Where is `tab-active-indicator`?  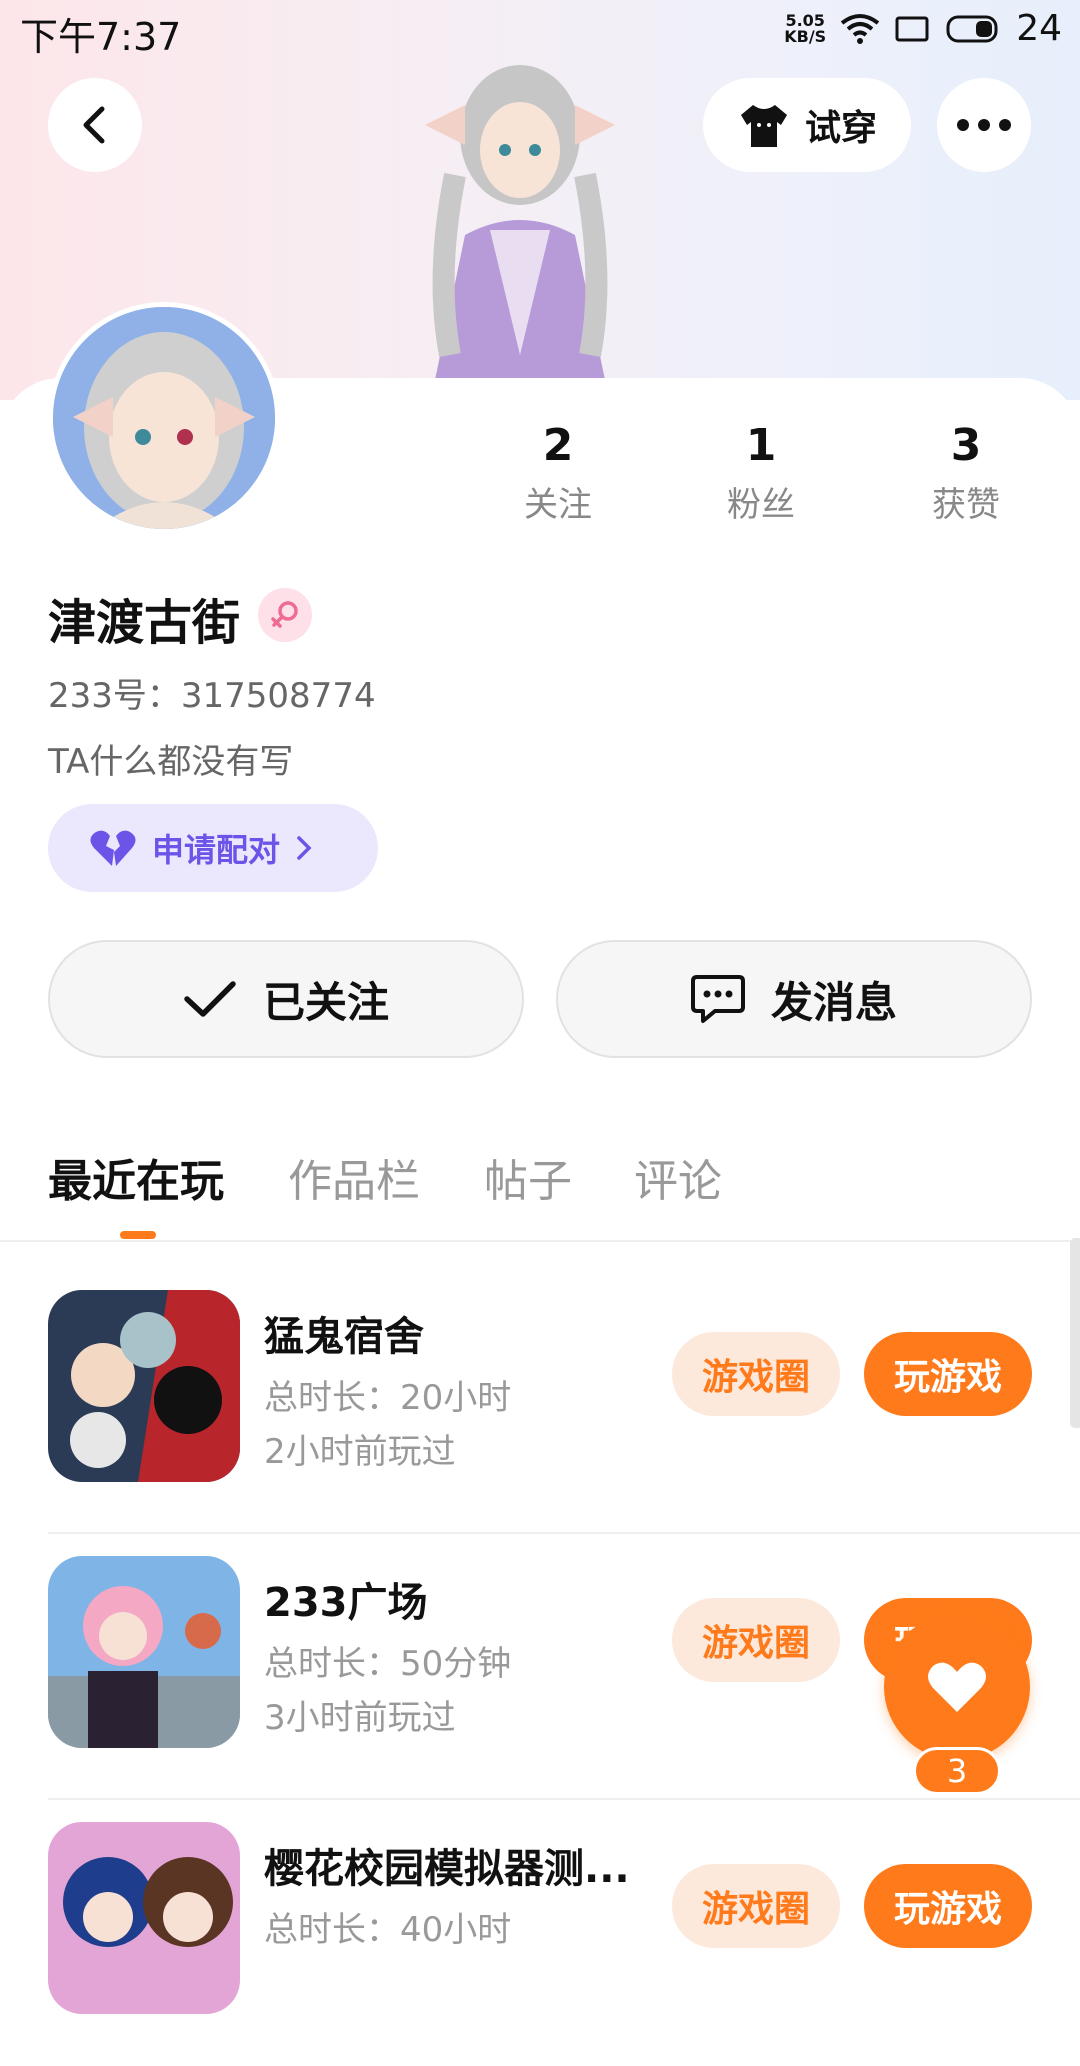 tab-active-indicator is located at coordinates (138, 1235).